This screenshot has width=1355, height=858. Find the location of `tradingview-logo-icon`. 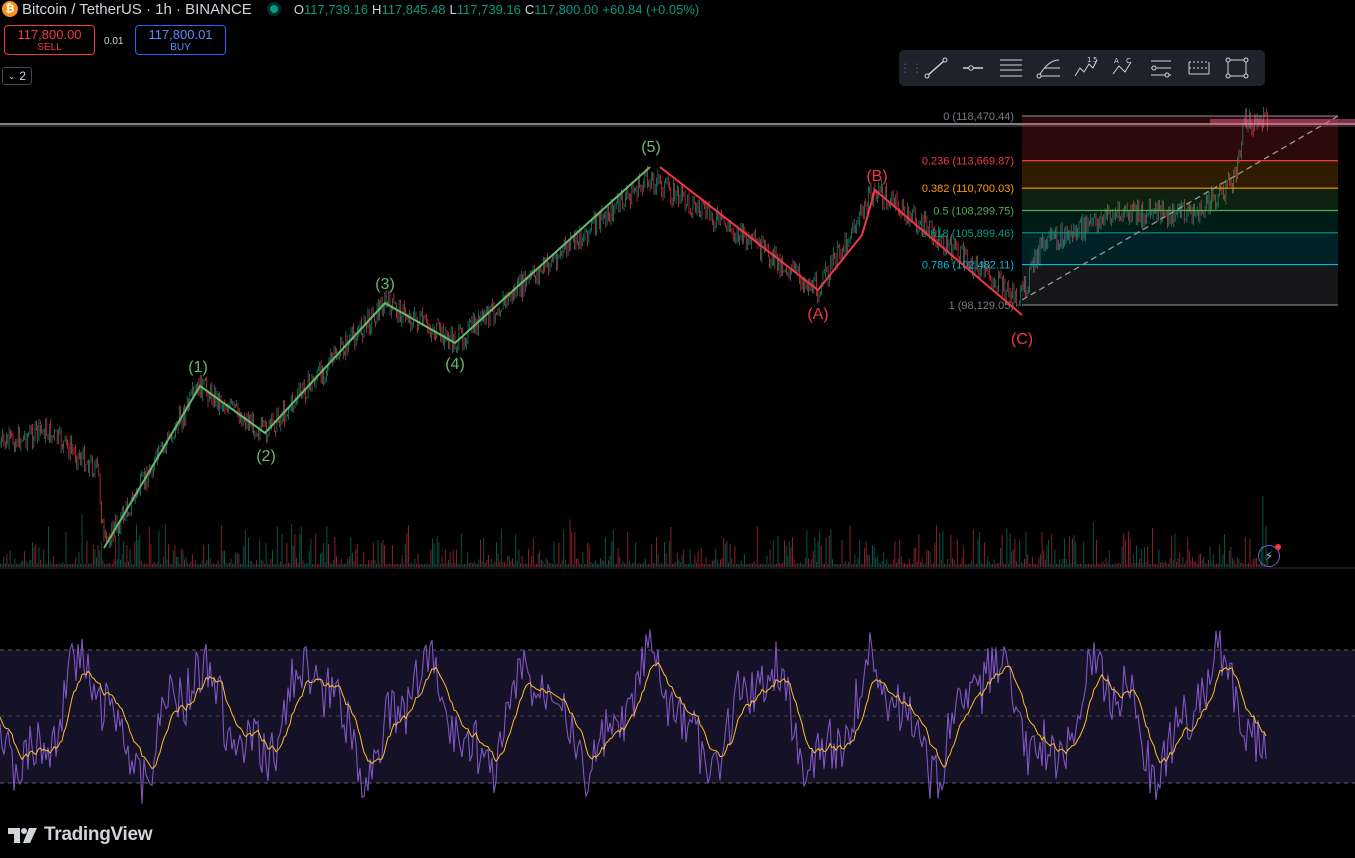

tradingview-logo-icon is located at coordinates (22, 835).